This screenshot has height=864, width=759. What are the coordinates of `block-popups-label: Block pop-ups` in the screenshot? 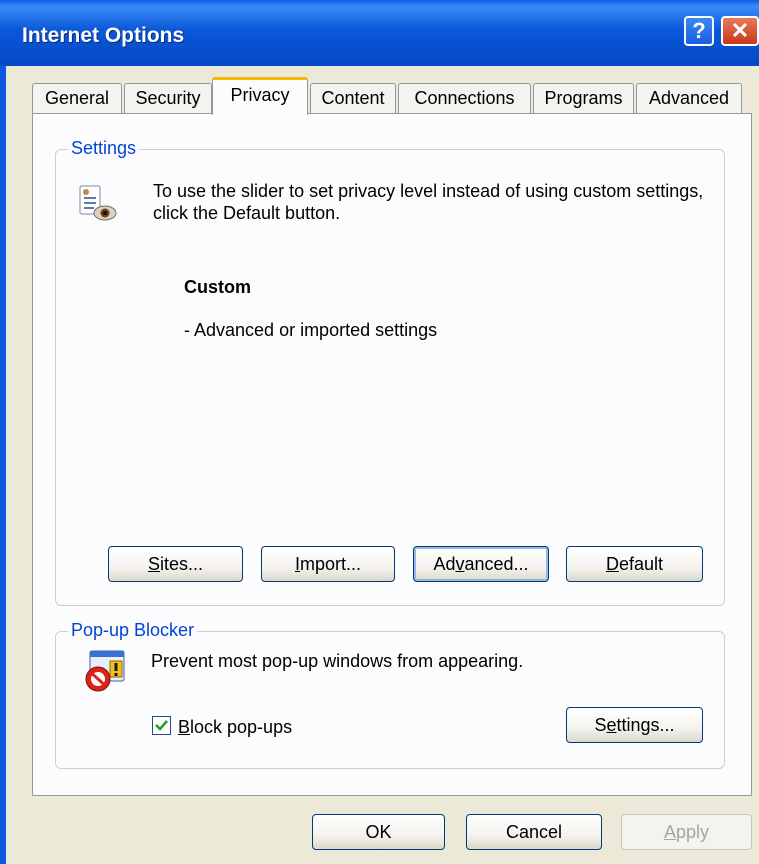 It's located at (235, 727).